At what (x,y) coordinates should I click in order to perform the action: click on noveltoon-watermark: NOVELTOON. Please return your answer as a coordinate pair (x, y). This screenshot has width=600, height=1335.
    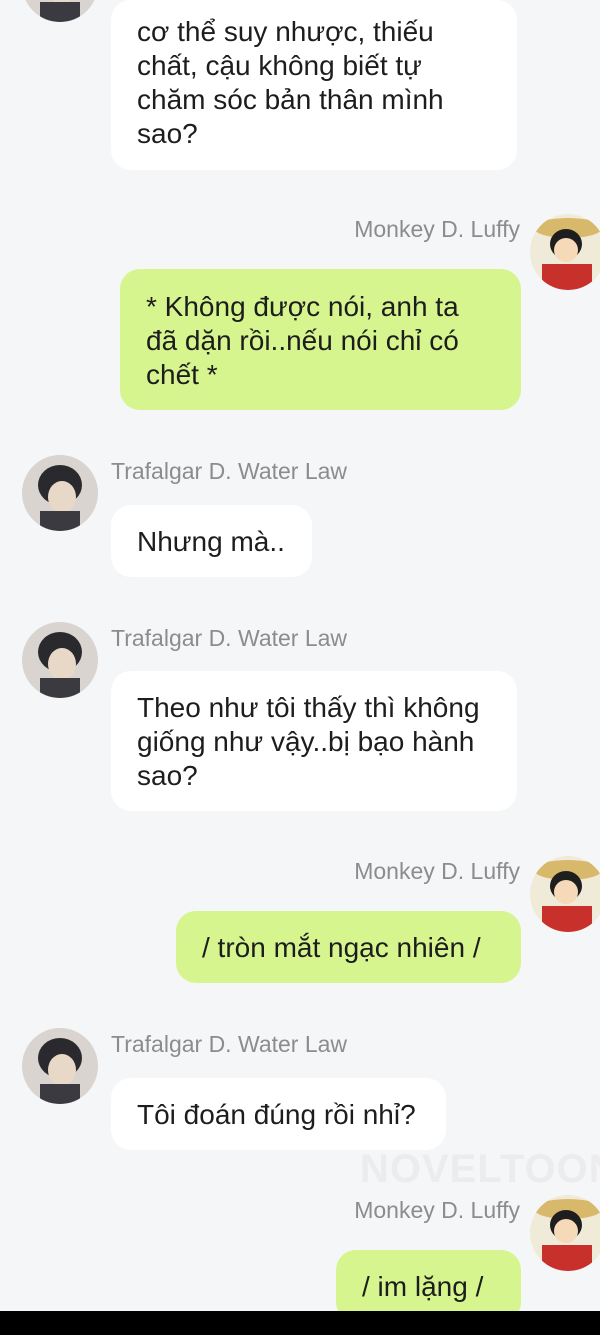
    Looking at the image, I should click on (480, 1169).